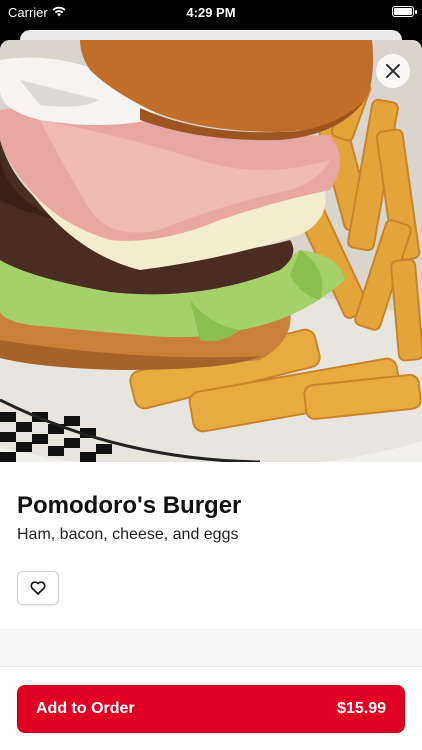 The image size is (422, 750). Describe the element at coordinates (211, 648) in the screenshot. I see `section-divider` at that location.